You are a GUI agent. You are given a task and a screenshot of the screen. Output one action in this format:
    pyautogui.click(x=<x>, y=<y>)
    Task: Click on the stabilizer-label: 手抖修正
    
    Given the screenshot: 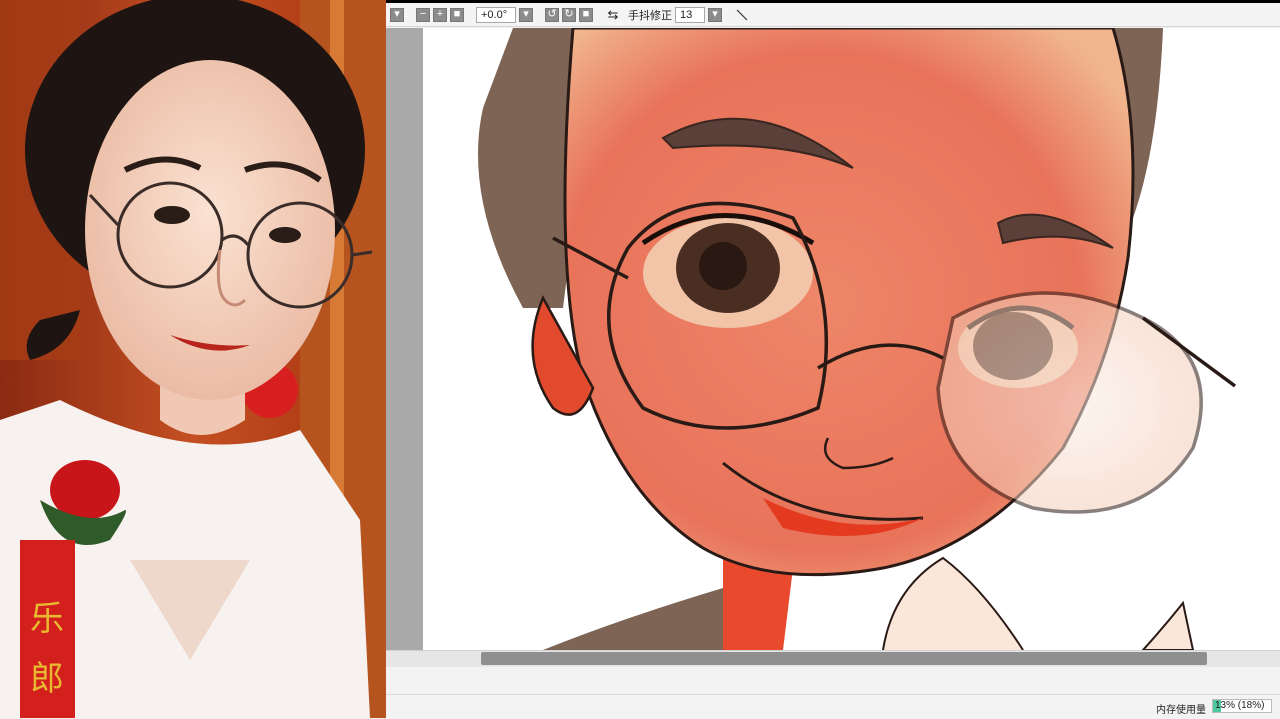 What is the action you would take?
    pyautogui.click(x=650, y=15)
    